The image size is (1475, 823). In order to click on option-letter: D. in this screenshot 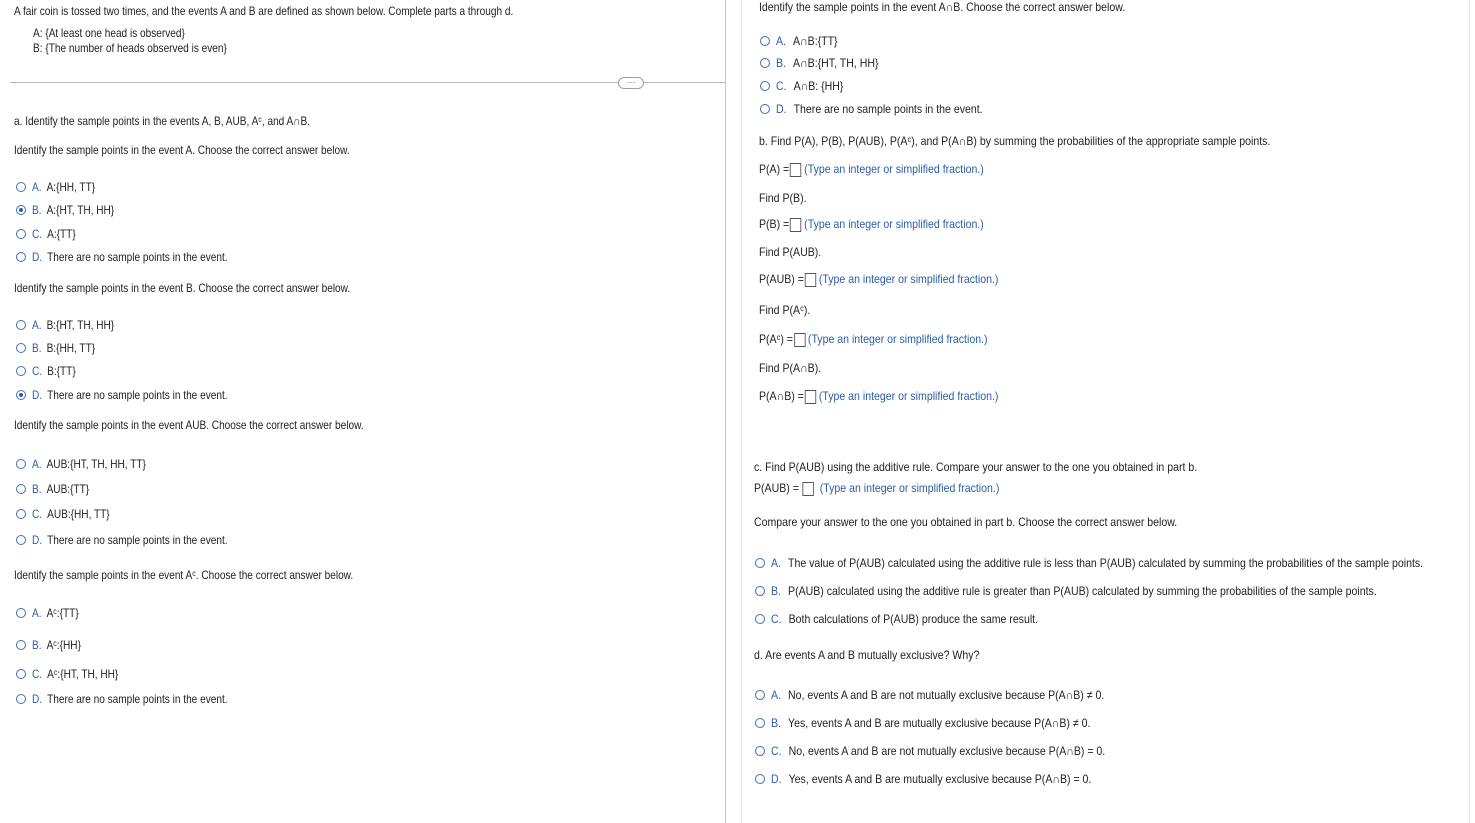, I will do `click(776, 779)`.